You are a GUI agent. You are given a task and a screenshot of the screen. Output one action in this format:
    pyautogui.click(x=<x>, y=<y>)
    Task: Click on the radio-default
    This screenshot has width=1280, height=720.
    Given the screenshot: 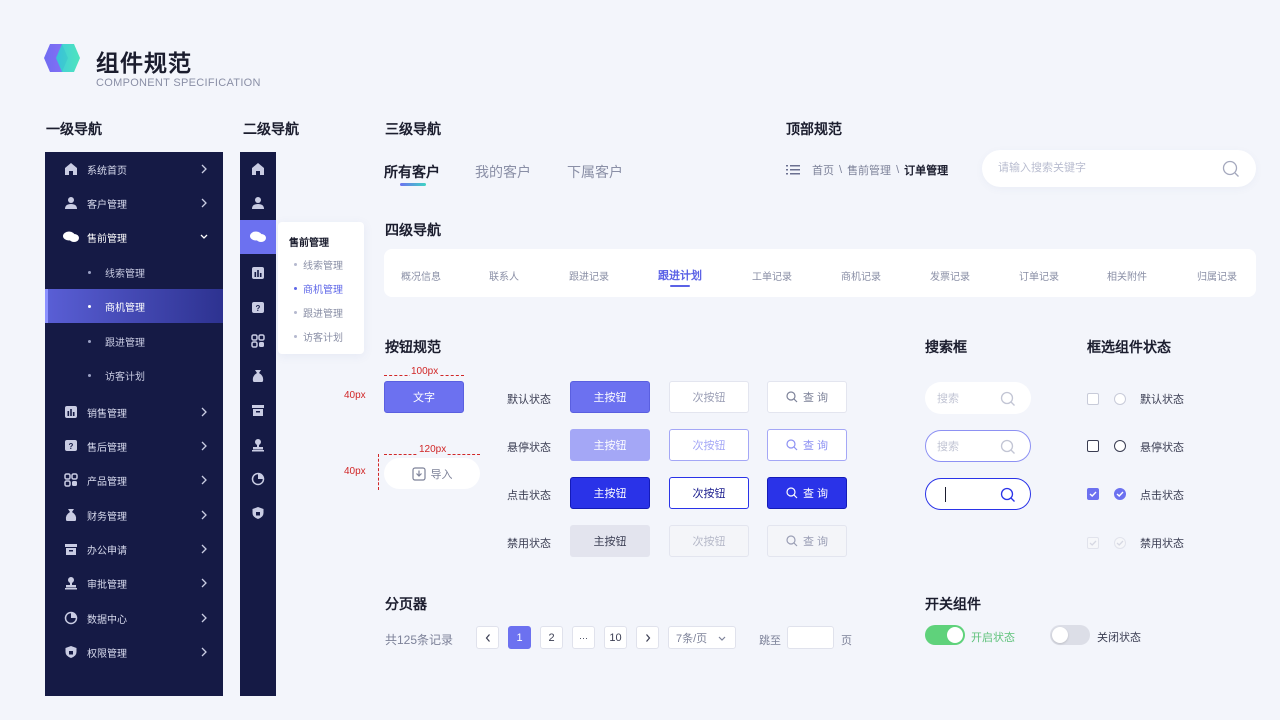 What is the action you would take?
    pyautogui.click(x=1120, y=399)
    